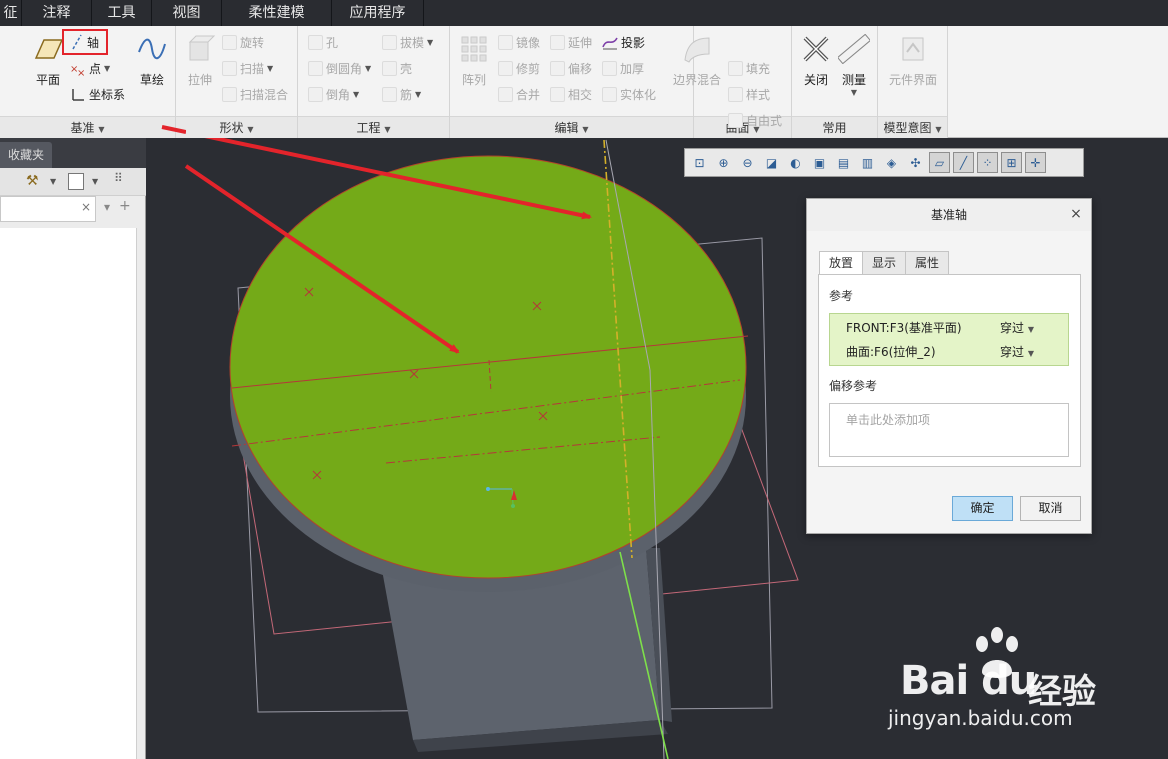 The width and height of the screenshot is (1168, 759). Describe the element at coordinates (699, 162) in the screenshot. I see `refit-icon: ⊡` at that location.